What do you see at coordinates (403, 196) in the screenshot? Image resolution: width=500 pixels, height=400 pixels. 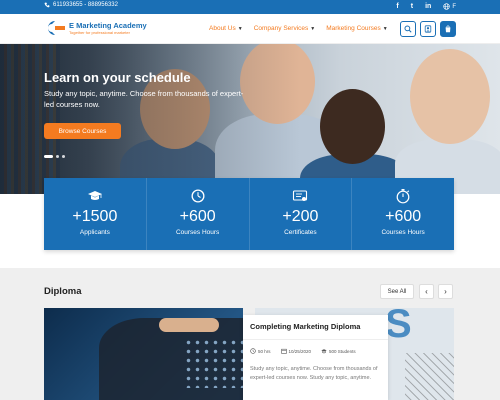 I see `stopwatch-icon` at bounding box center [403, 196].